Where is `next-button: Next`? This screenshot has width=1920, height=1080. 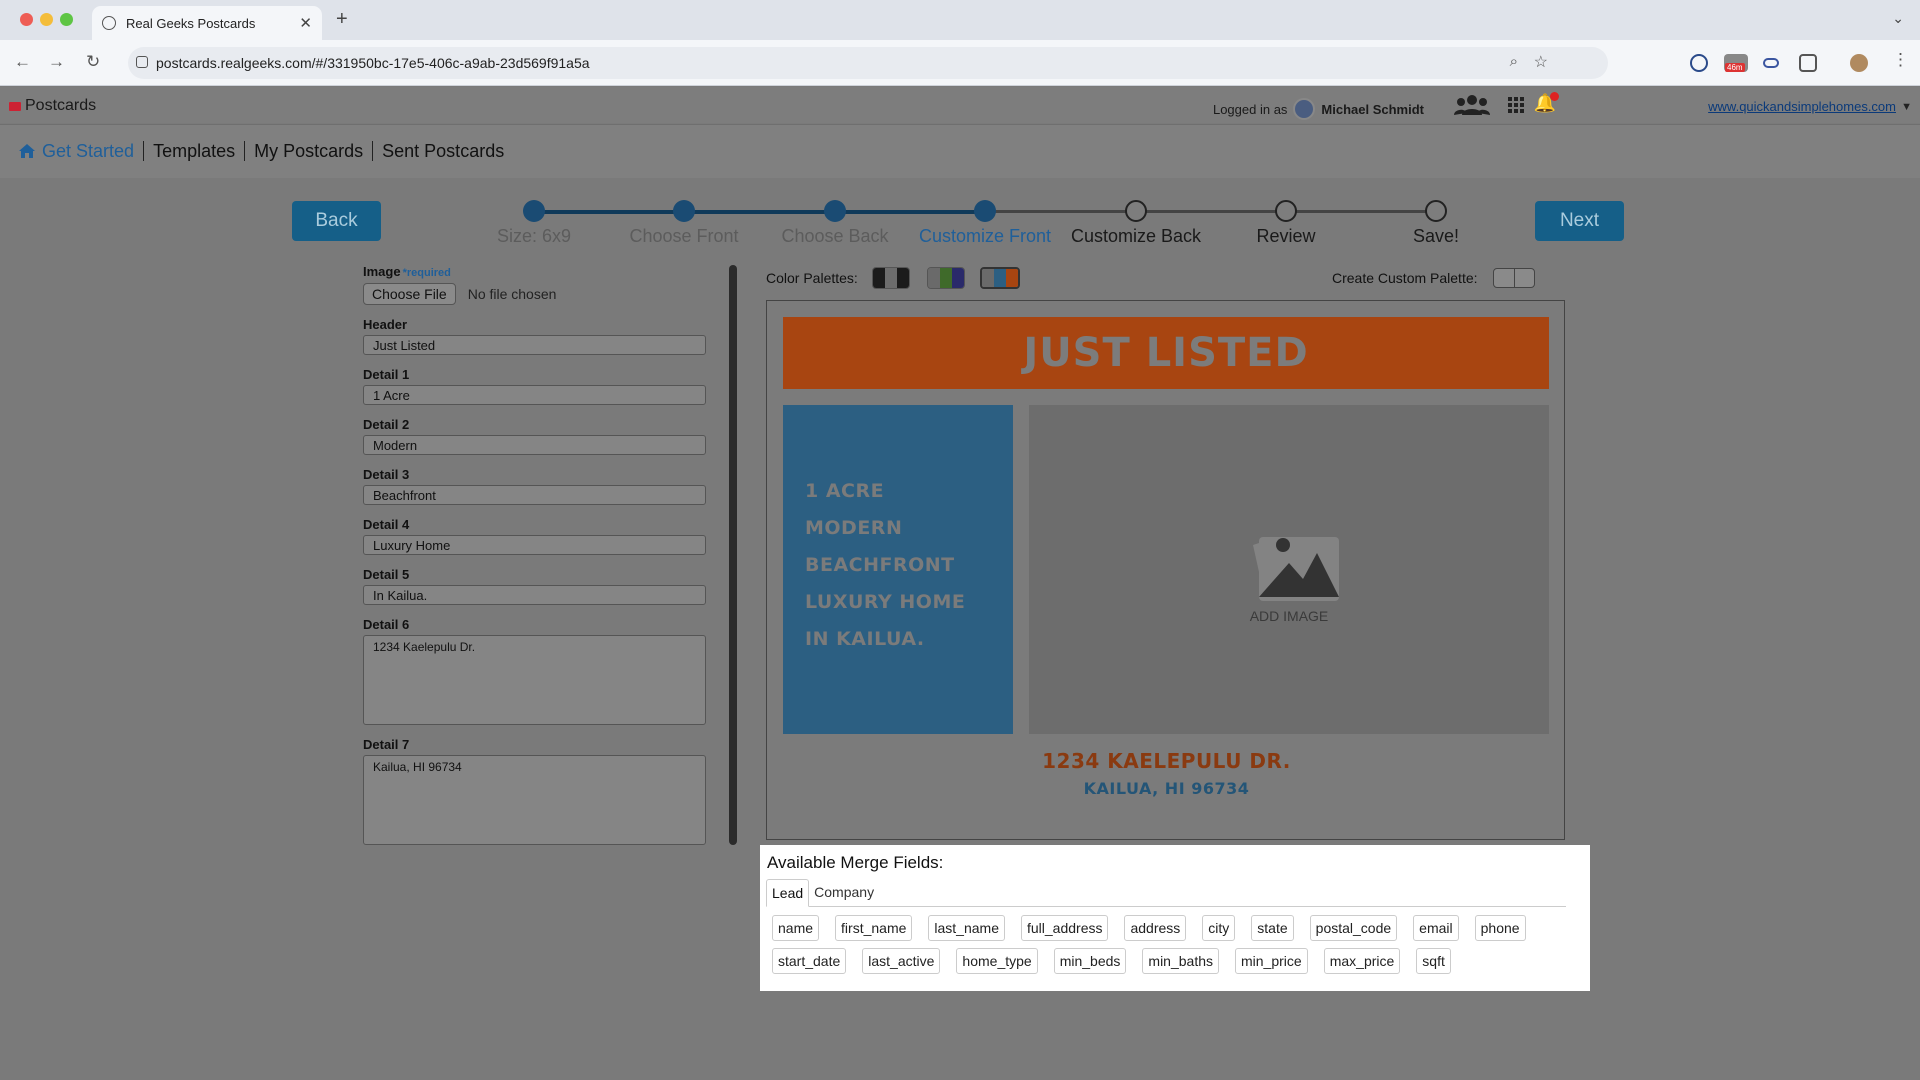
next-button: Next is located at coordinates (1579, 221).